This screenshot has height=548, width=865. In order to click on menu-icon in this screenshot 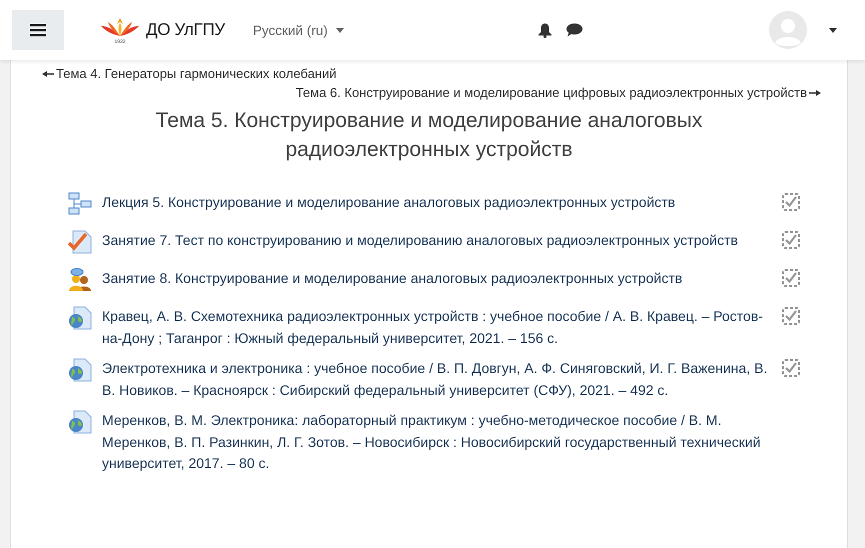, I will do `click(38, 30)`.